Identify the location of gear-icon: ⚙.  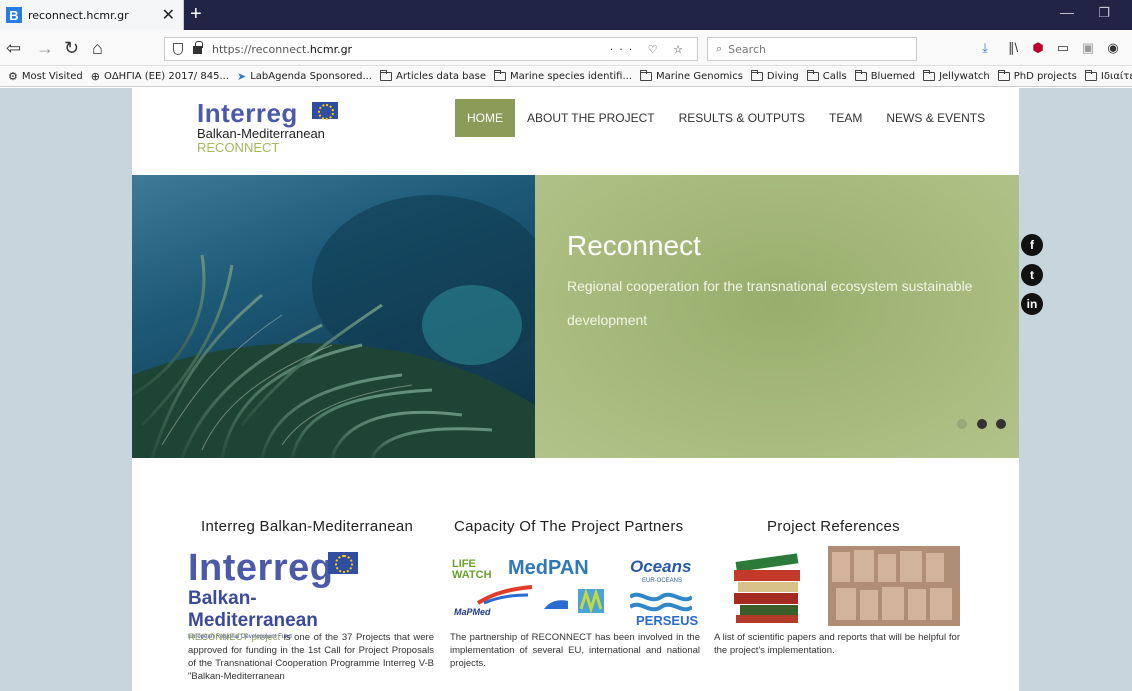
(13, 76).